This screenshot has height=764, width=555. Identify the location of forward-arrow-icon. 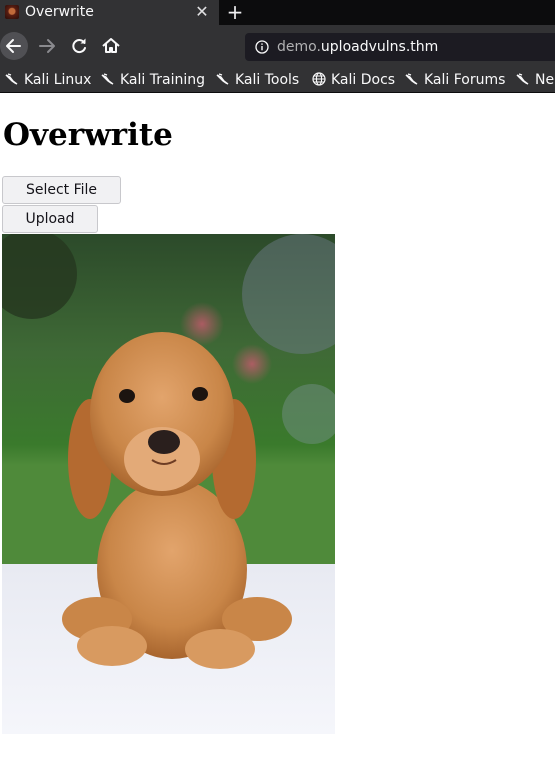
(47, 46).